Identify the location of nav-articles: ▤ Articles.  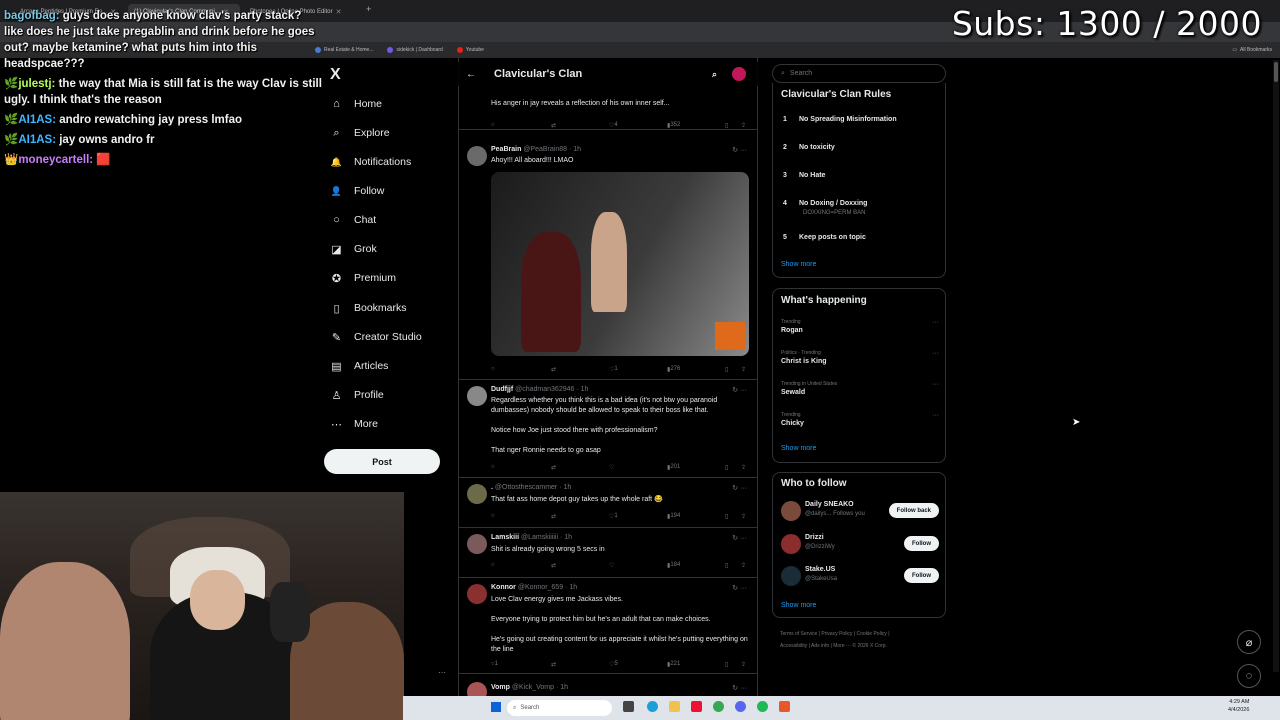
(359, 366).